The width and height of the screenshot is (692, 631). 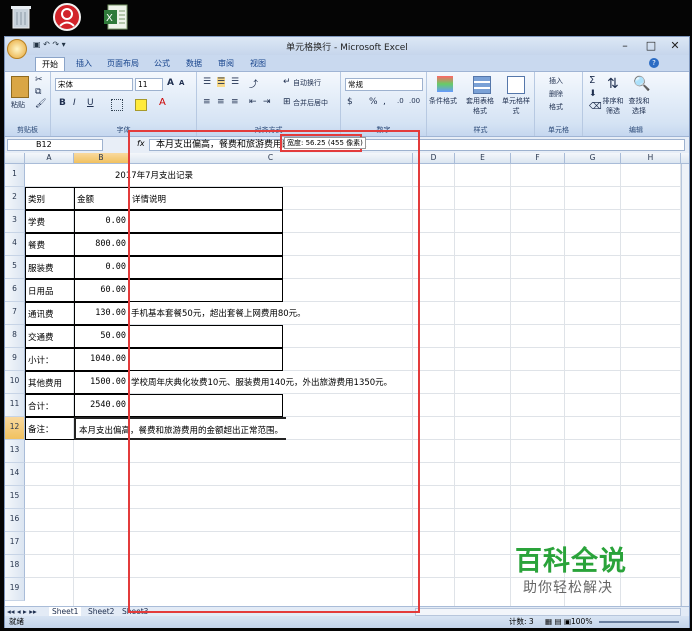 What do you see at coordinates (445, 84) in the screenshot?
I see `conditional-format-icon` at bounding box center [445, 84].